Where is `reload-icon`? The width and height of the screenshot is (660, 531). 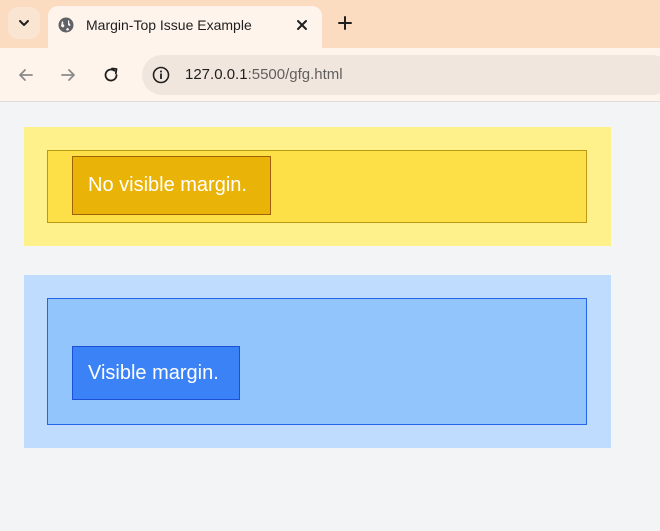
reload-icon is located at coordinates (111, 74).